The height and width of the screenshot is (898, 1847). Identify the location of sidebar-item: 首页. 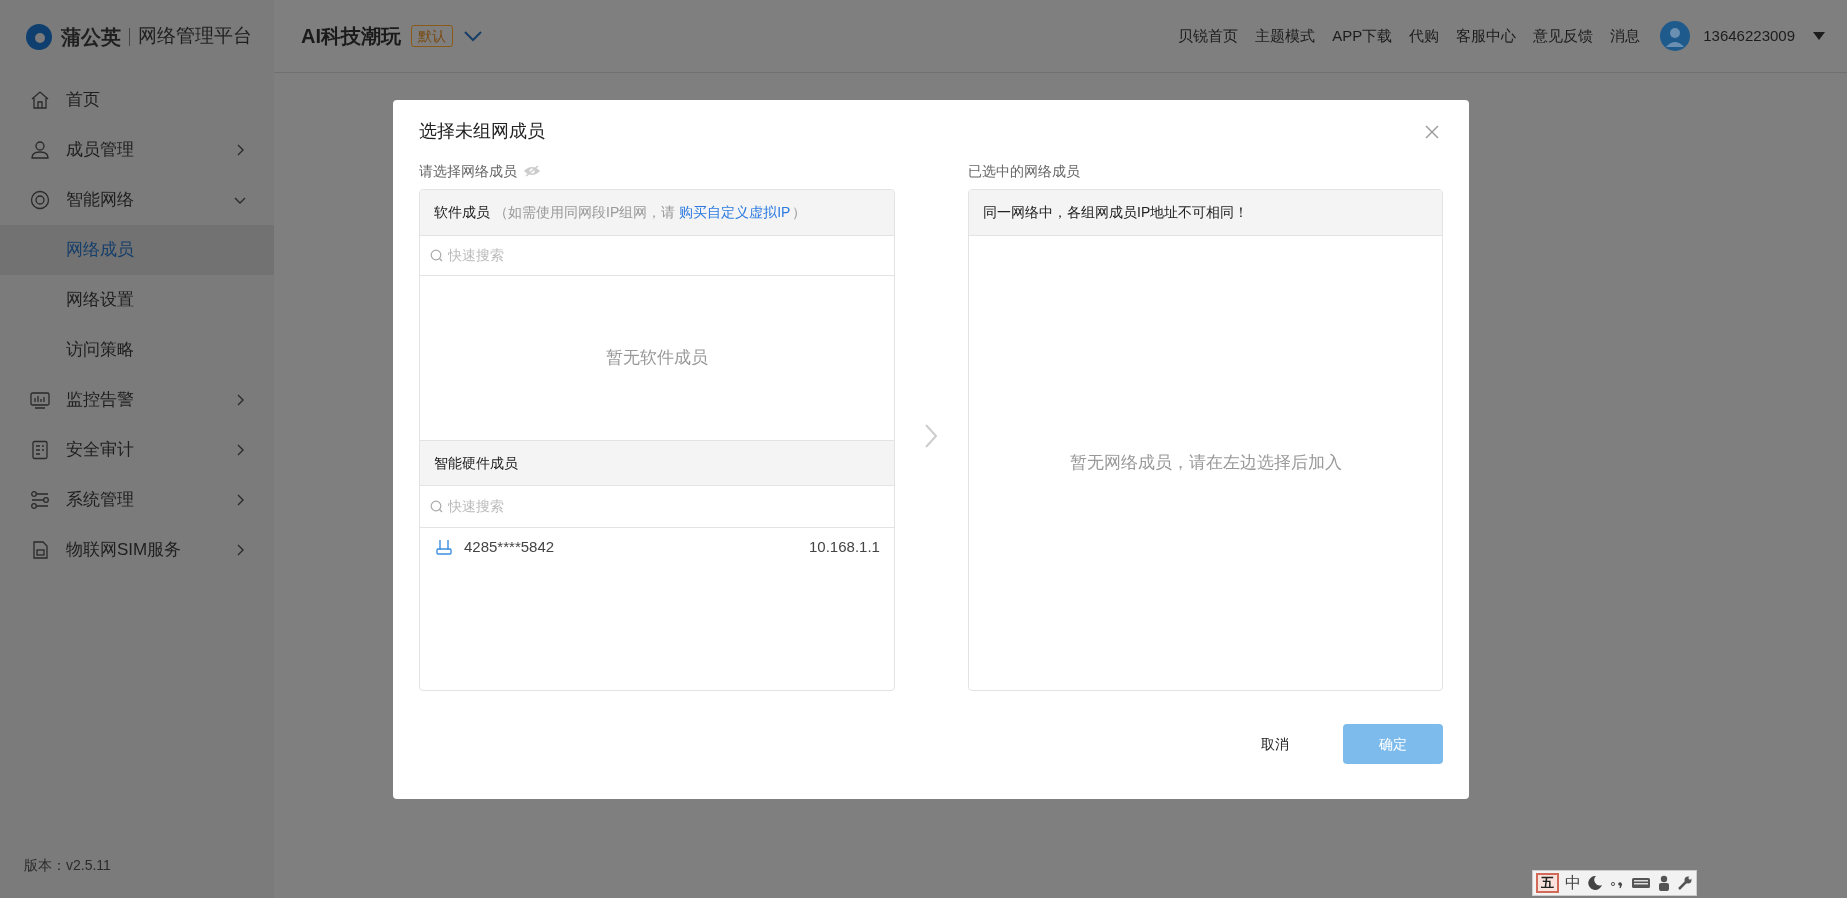
(137, 100).